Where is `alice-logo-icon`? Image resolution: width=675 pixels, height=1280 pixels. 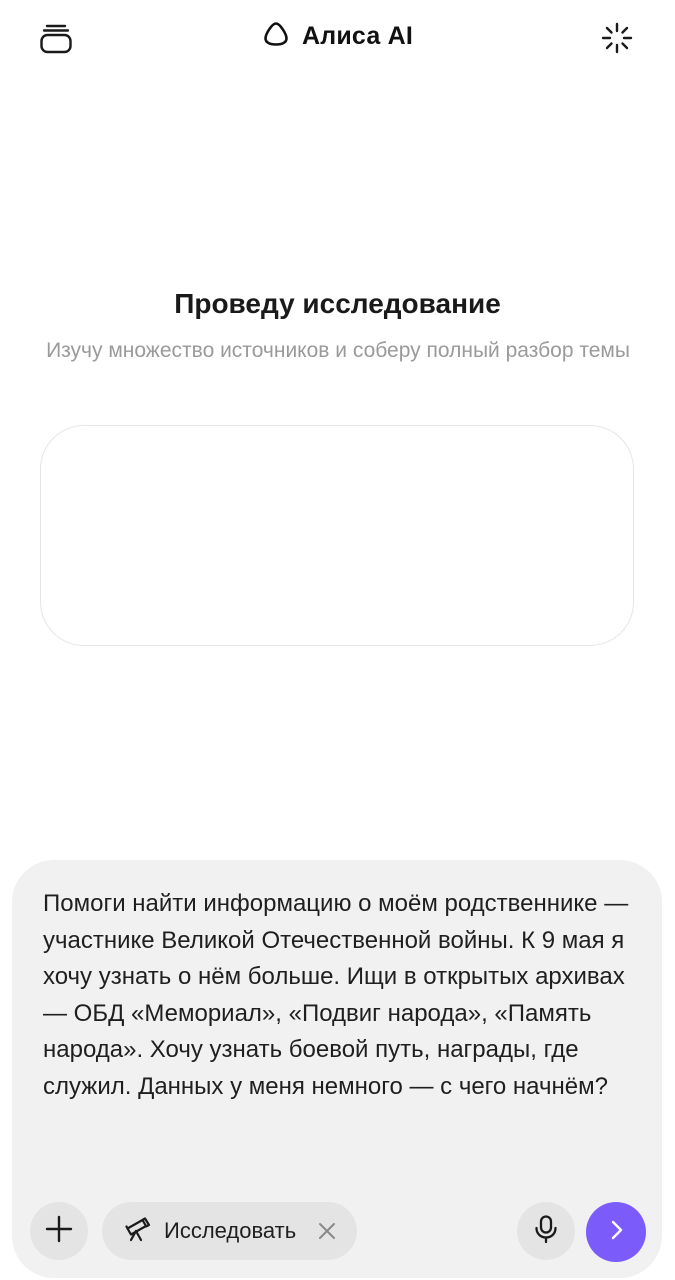
alice-logo-icon is located at coordinates (276, 36).